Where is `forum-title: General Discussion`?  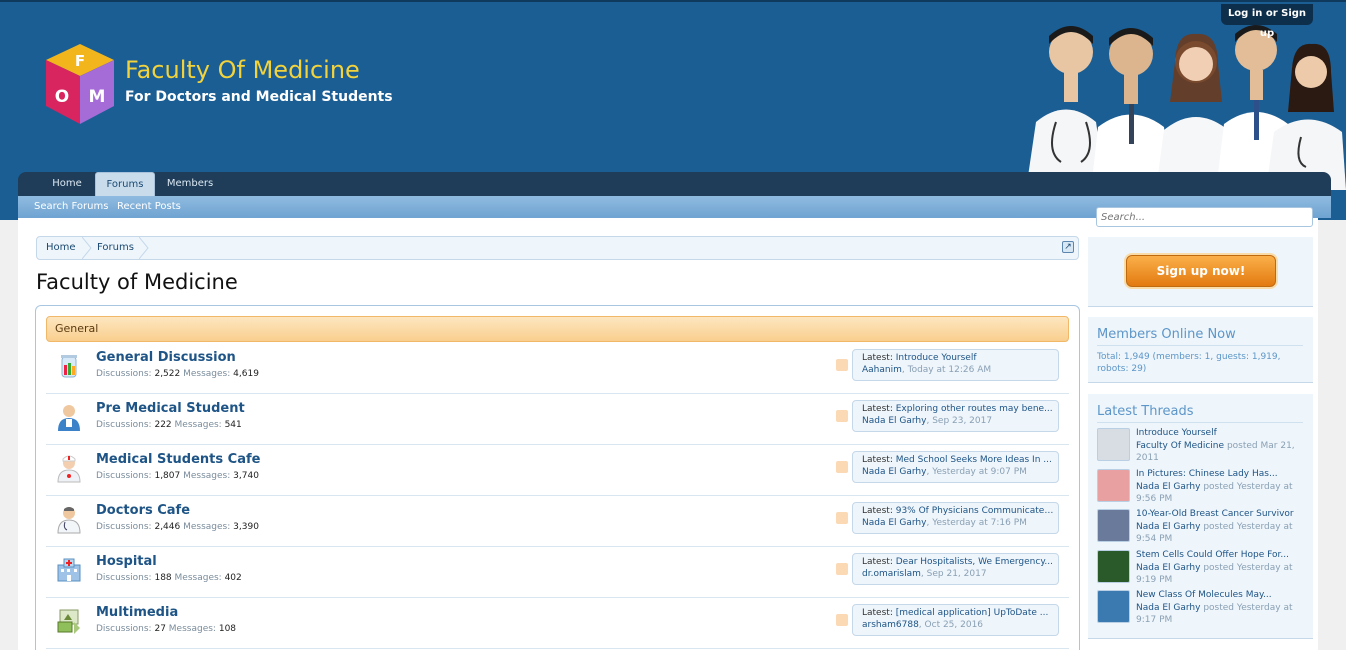
forum-title: General Discussion is located at coordinates (166, 357).